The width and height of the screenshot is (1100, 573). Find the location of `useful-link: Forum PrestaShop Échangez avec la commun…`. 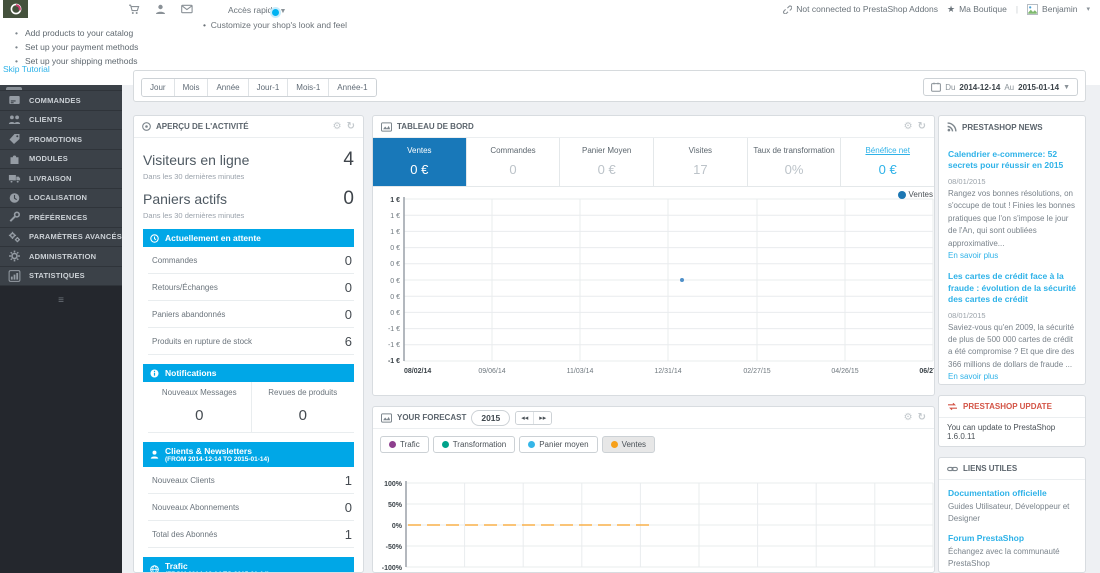

useful-link: Forum PrestaShop Échangez avec la commun… is located at coordinates (1012, 547).